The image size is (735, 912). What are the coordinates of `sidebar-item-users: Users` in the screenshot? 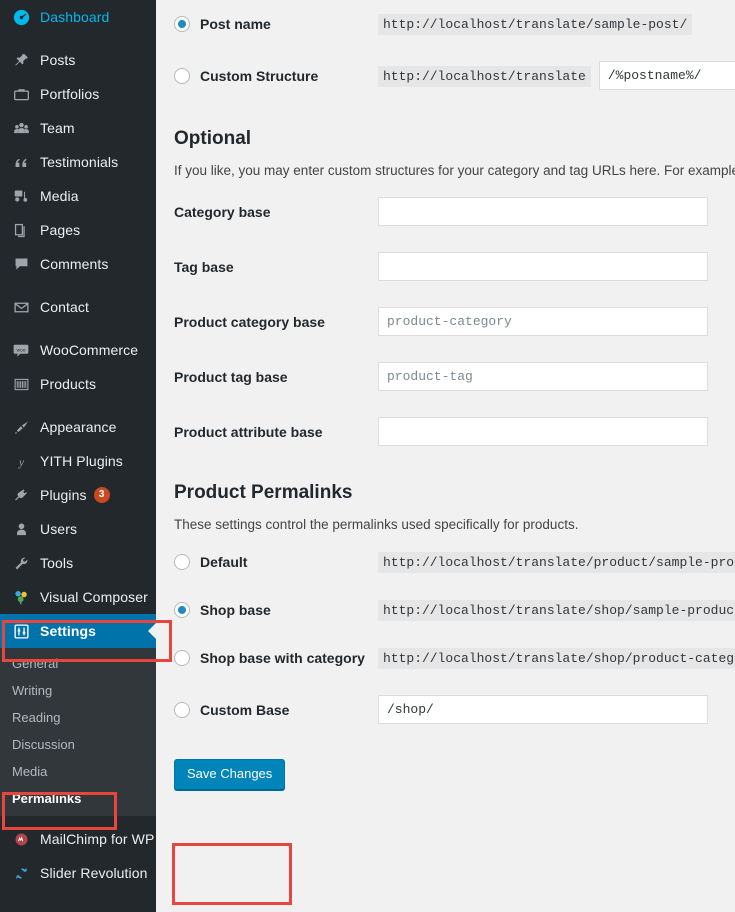 It's located at (78, 529).